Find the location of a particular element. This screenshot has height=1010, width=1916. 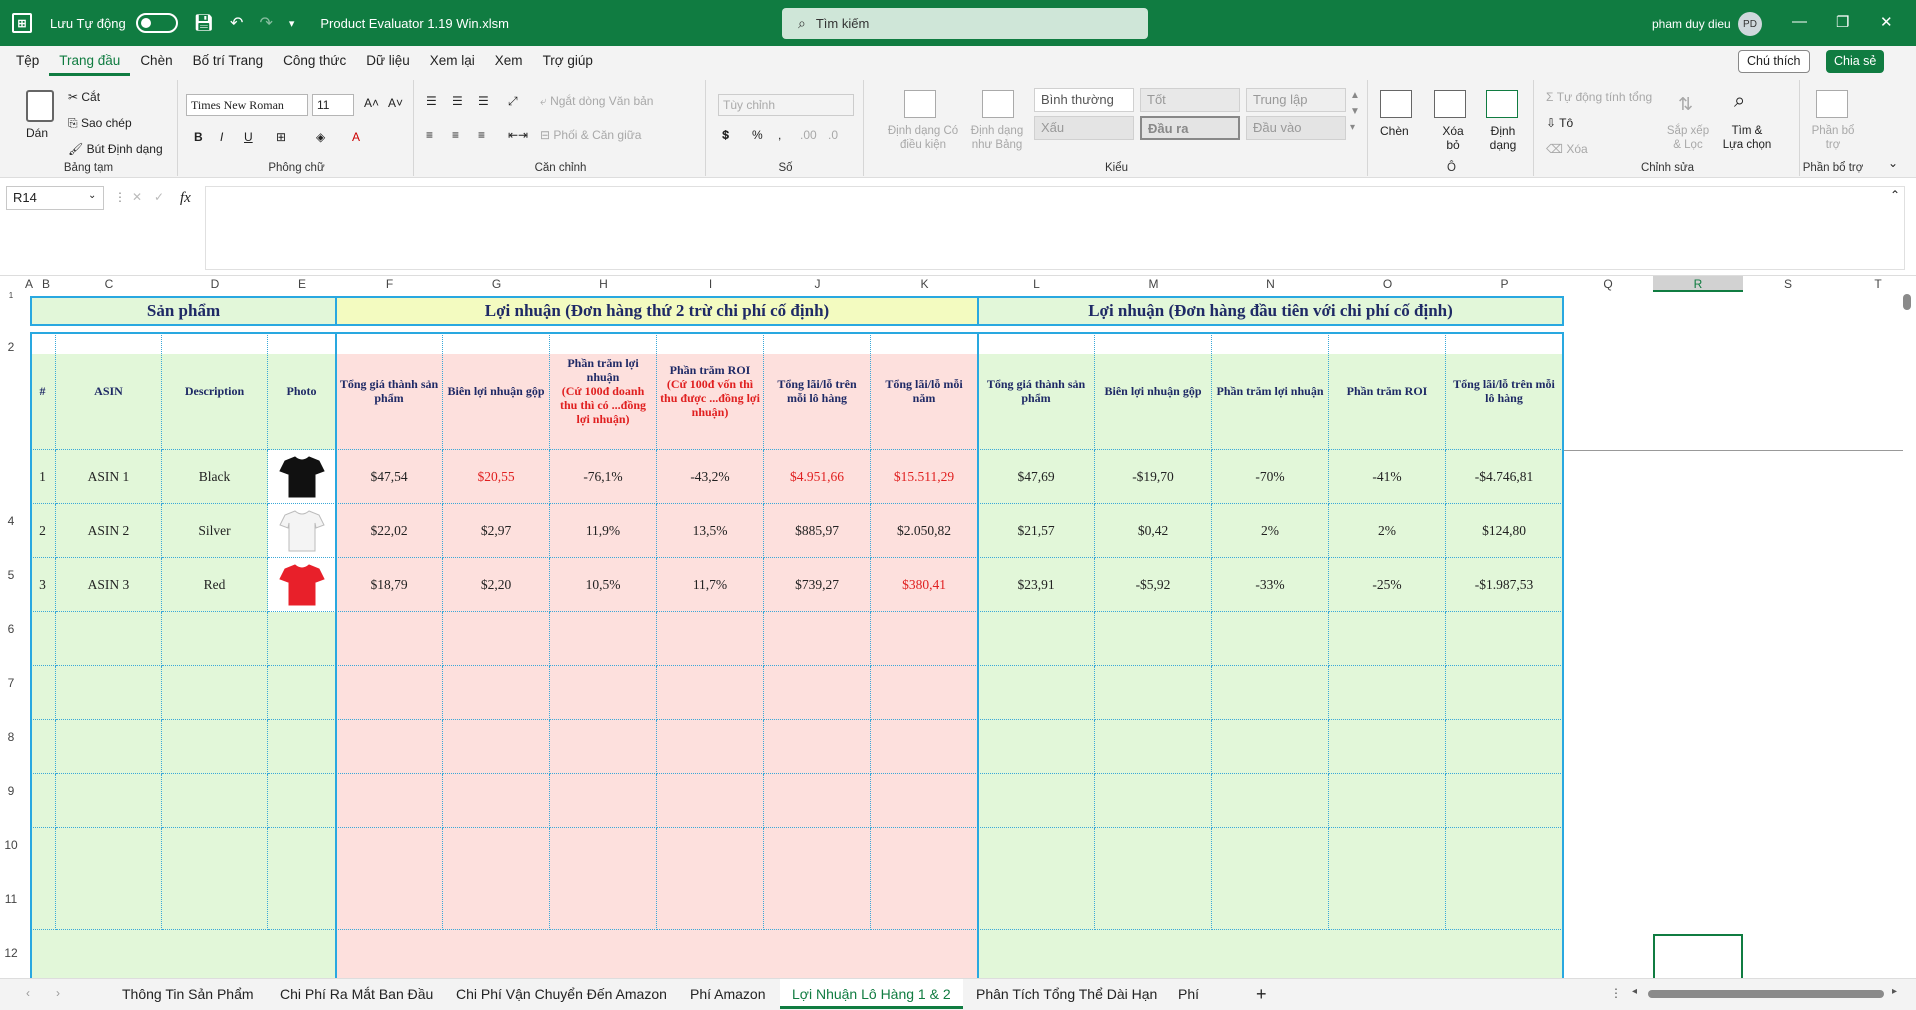

increase-decimal-icon: .00 is located at coordinates (808, 135).